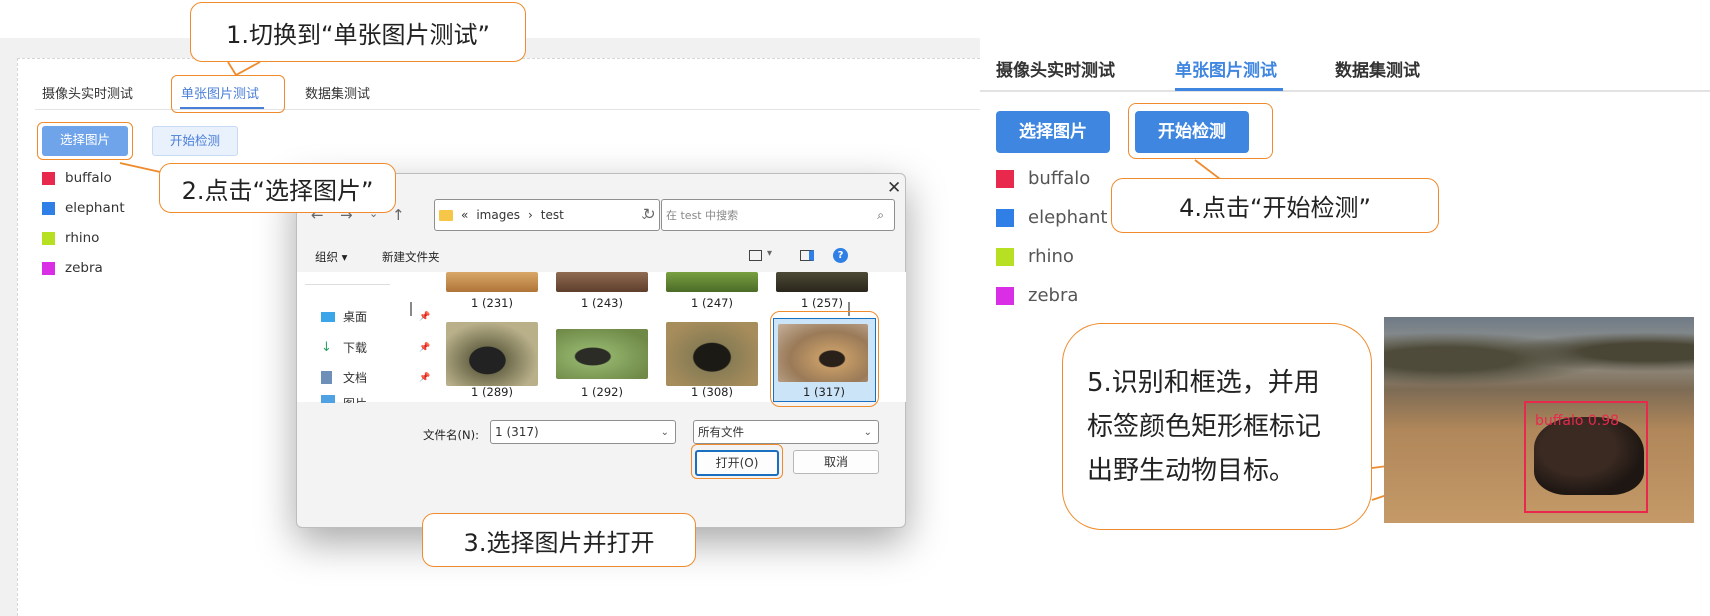 This screenshot has height=616, width=1710. I want to click on nav-label: 文档, so click(355, 378).